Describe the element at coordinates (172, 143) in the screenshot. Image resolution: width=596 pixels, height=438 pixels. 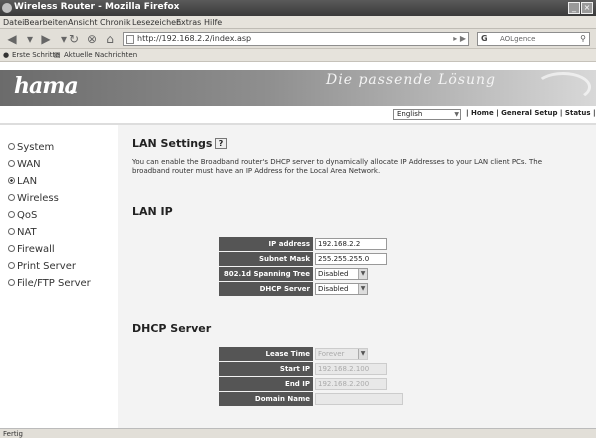
I see `page-title: LAN Settings` at that location.